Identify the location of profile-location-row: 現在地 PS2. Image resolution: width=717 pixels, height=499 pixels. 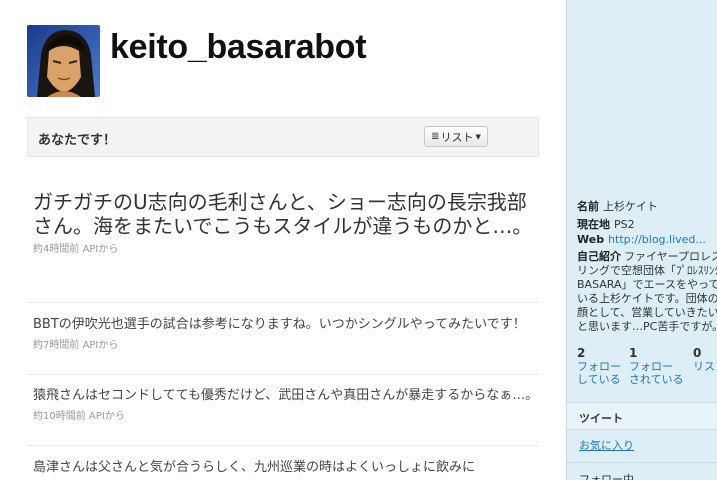
(606, 224).